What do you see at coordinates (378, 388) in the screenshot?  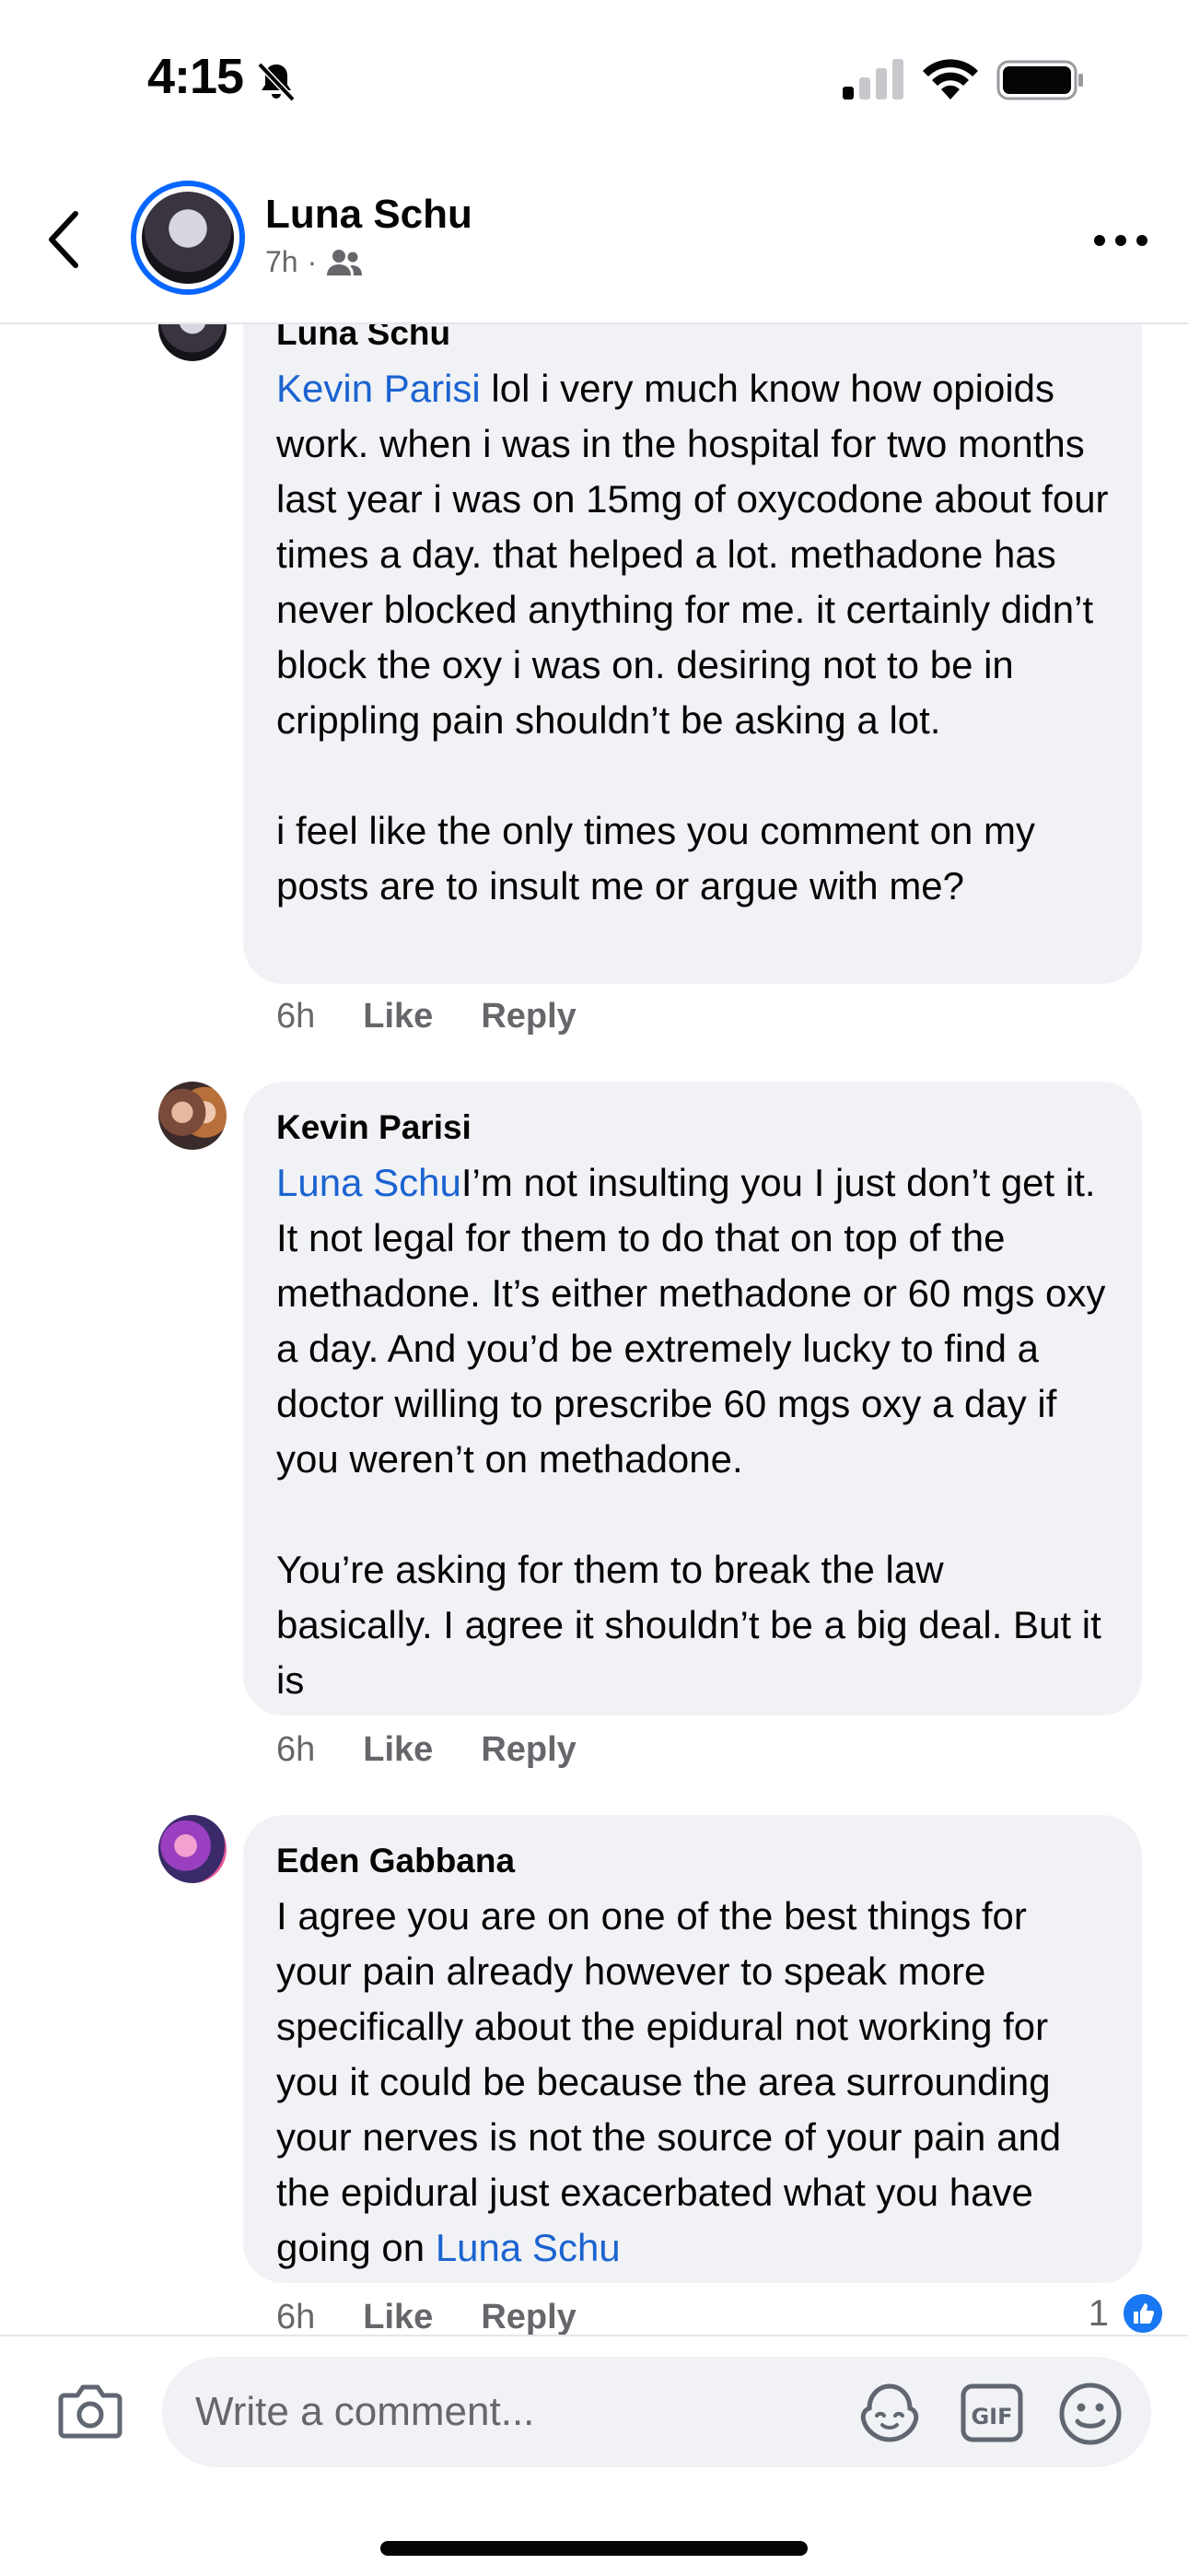 I see `mention-link: Kevin Parisi` at bounding box center [378, 388].